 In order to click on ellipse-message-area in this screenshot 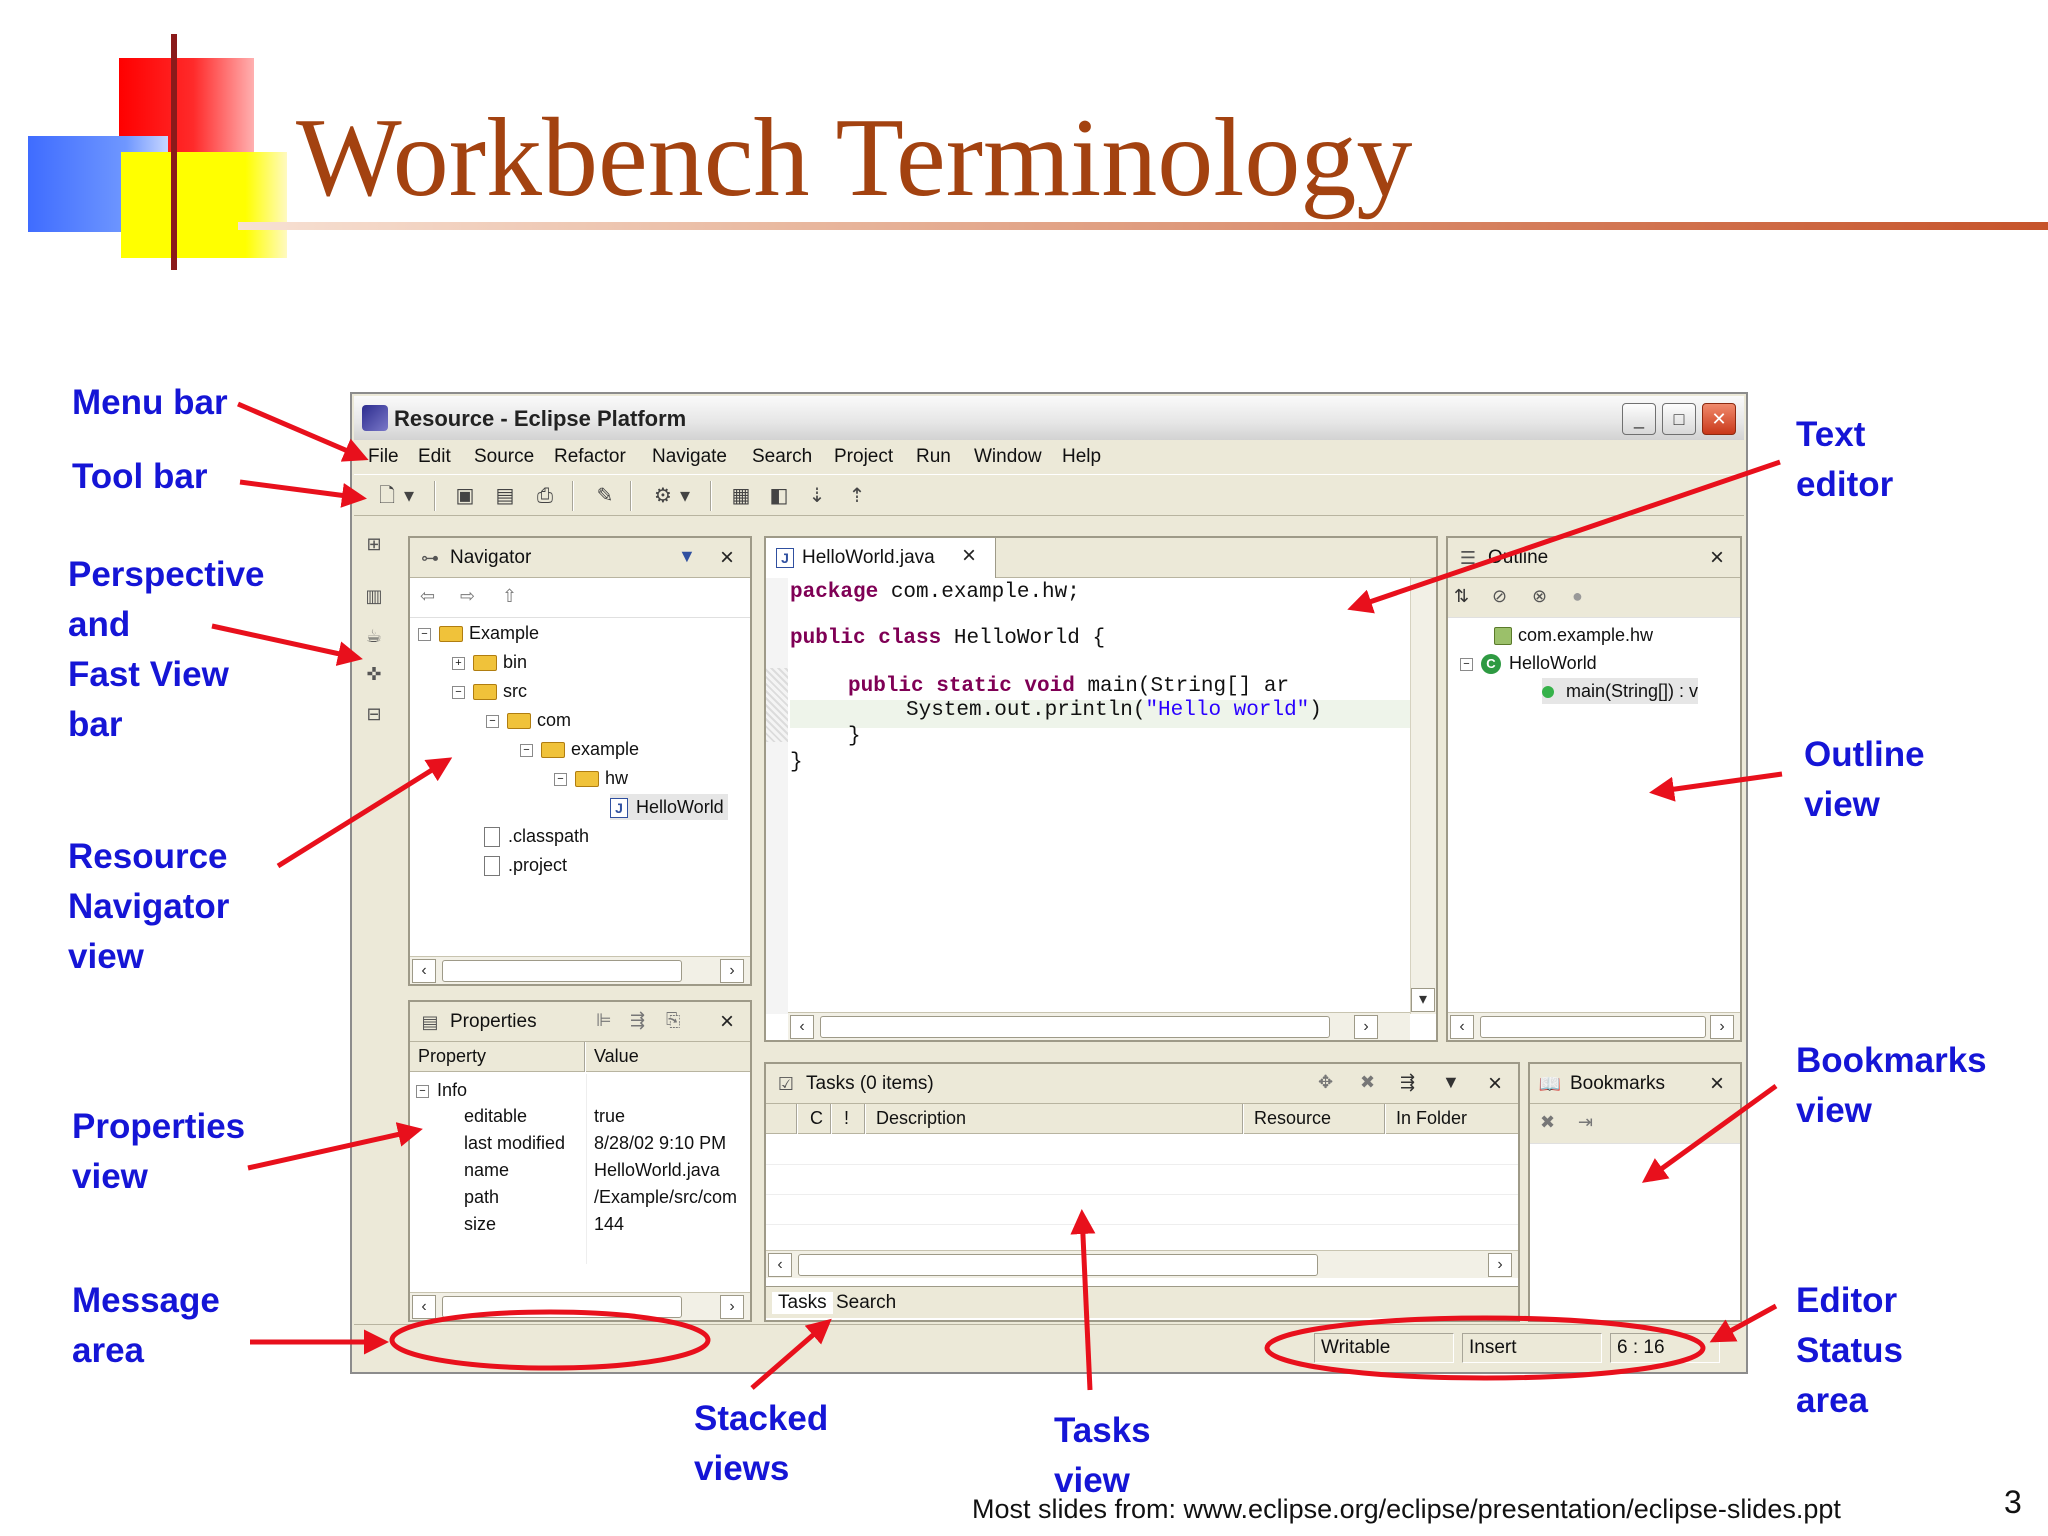, I will do `click(550, 1340)`.